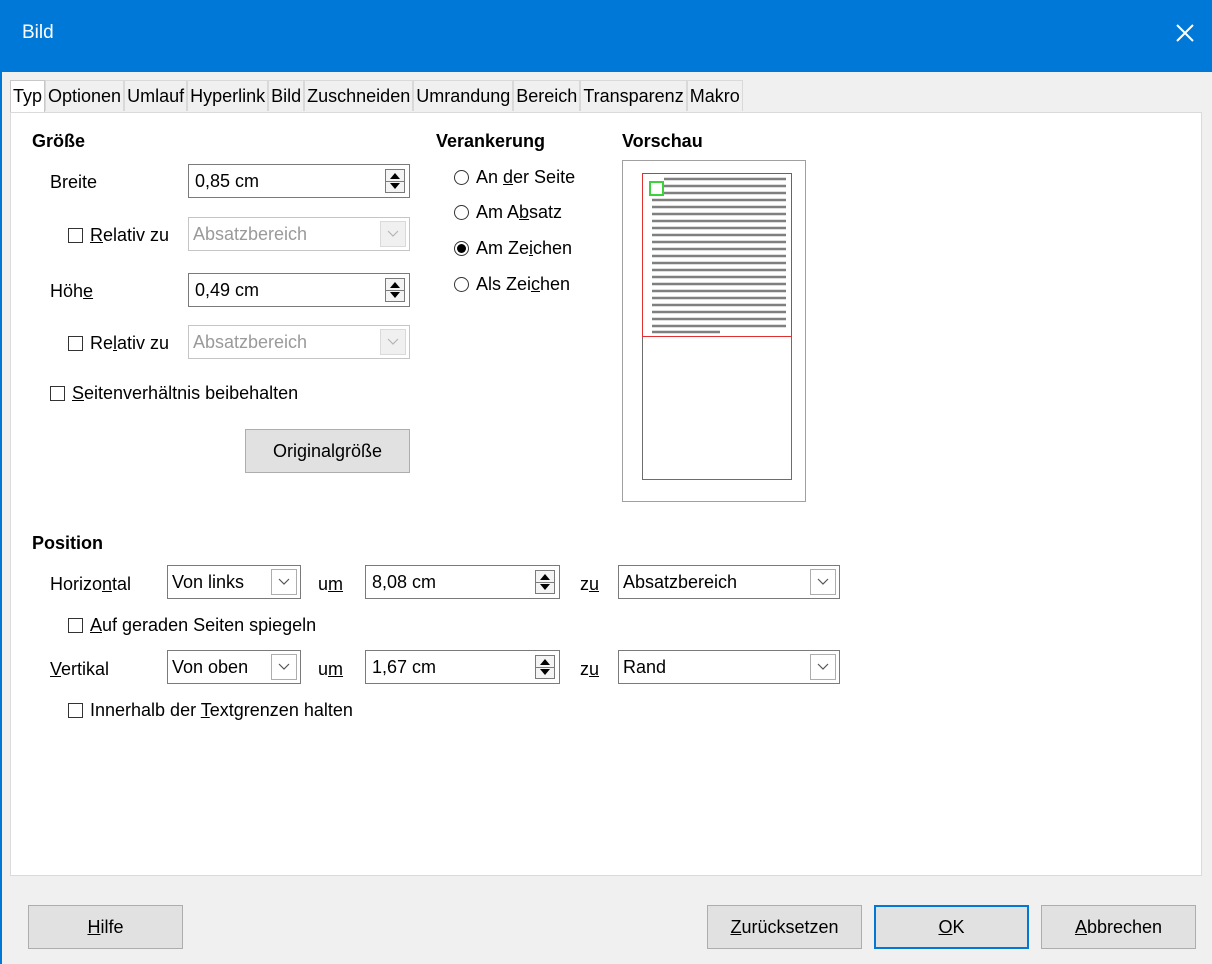 The image size is (1212, 964). Describe the element at coordinates (680, 582) in the screenshot. I see `horizontal-reference-value: Absatzbereich` at that location.